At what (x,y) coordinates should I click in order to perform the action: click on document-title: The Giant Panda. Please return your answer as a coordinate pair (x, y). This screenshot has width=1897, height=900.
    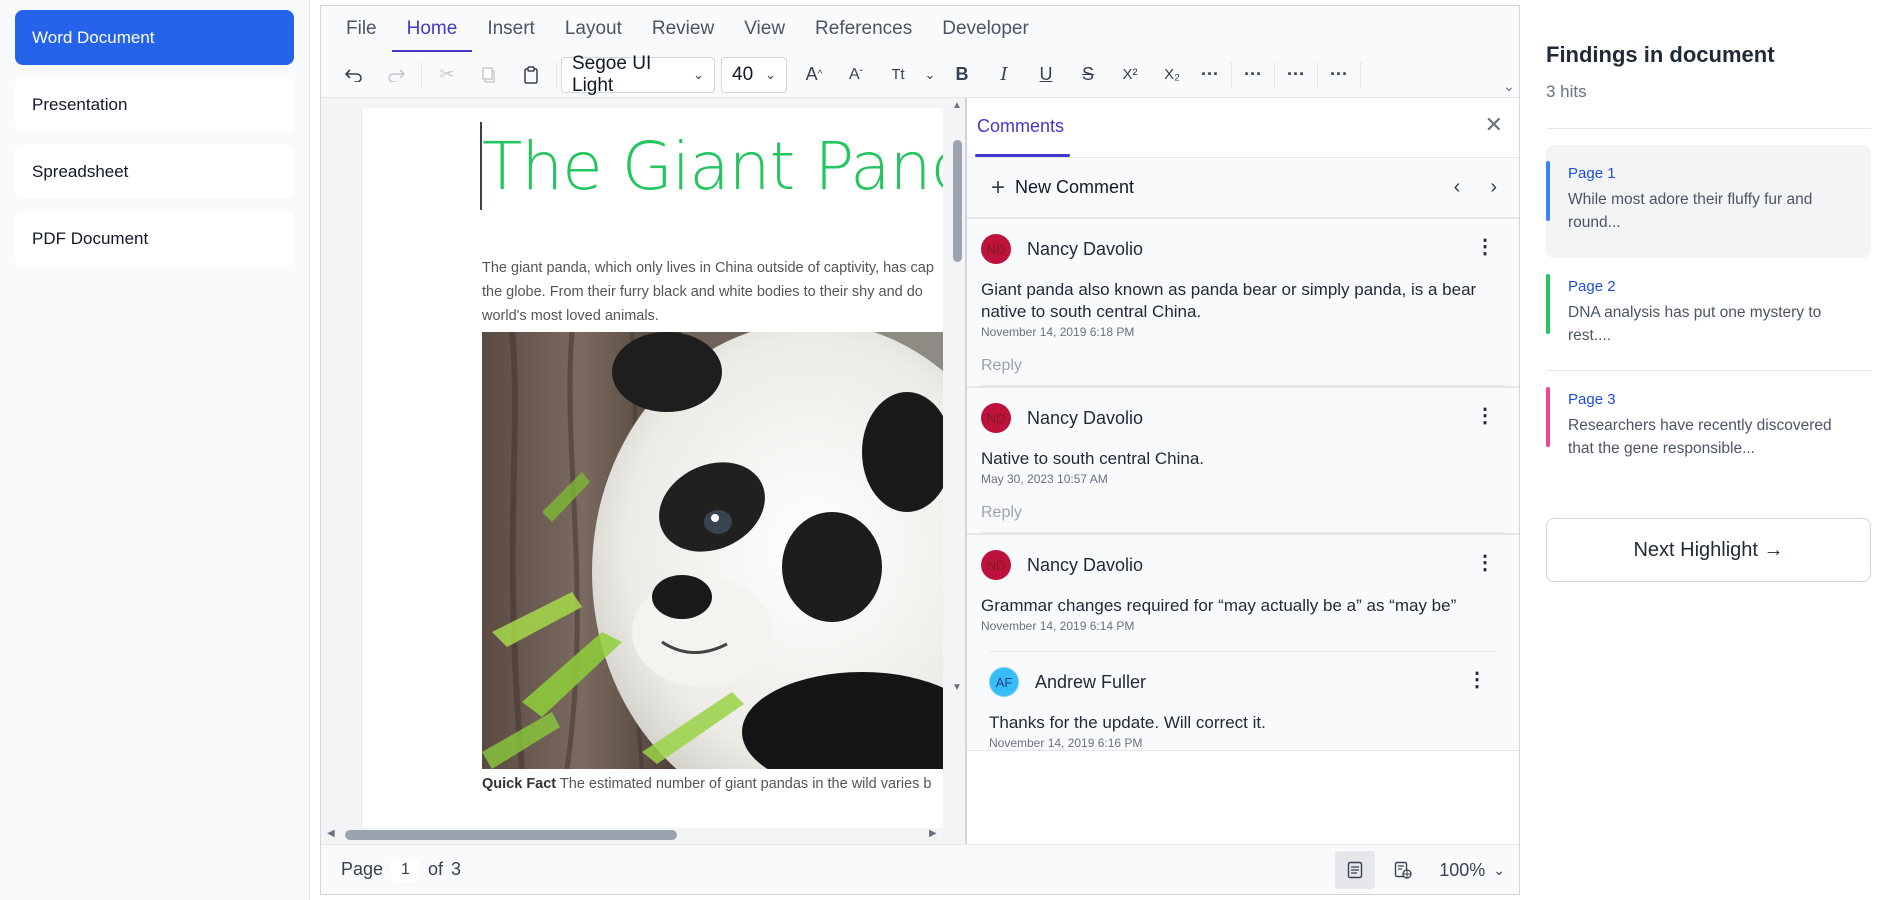
    Looking at the image, I should click on (712, 166).